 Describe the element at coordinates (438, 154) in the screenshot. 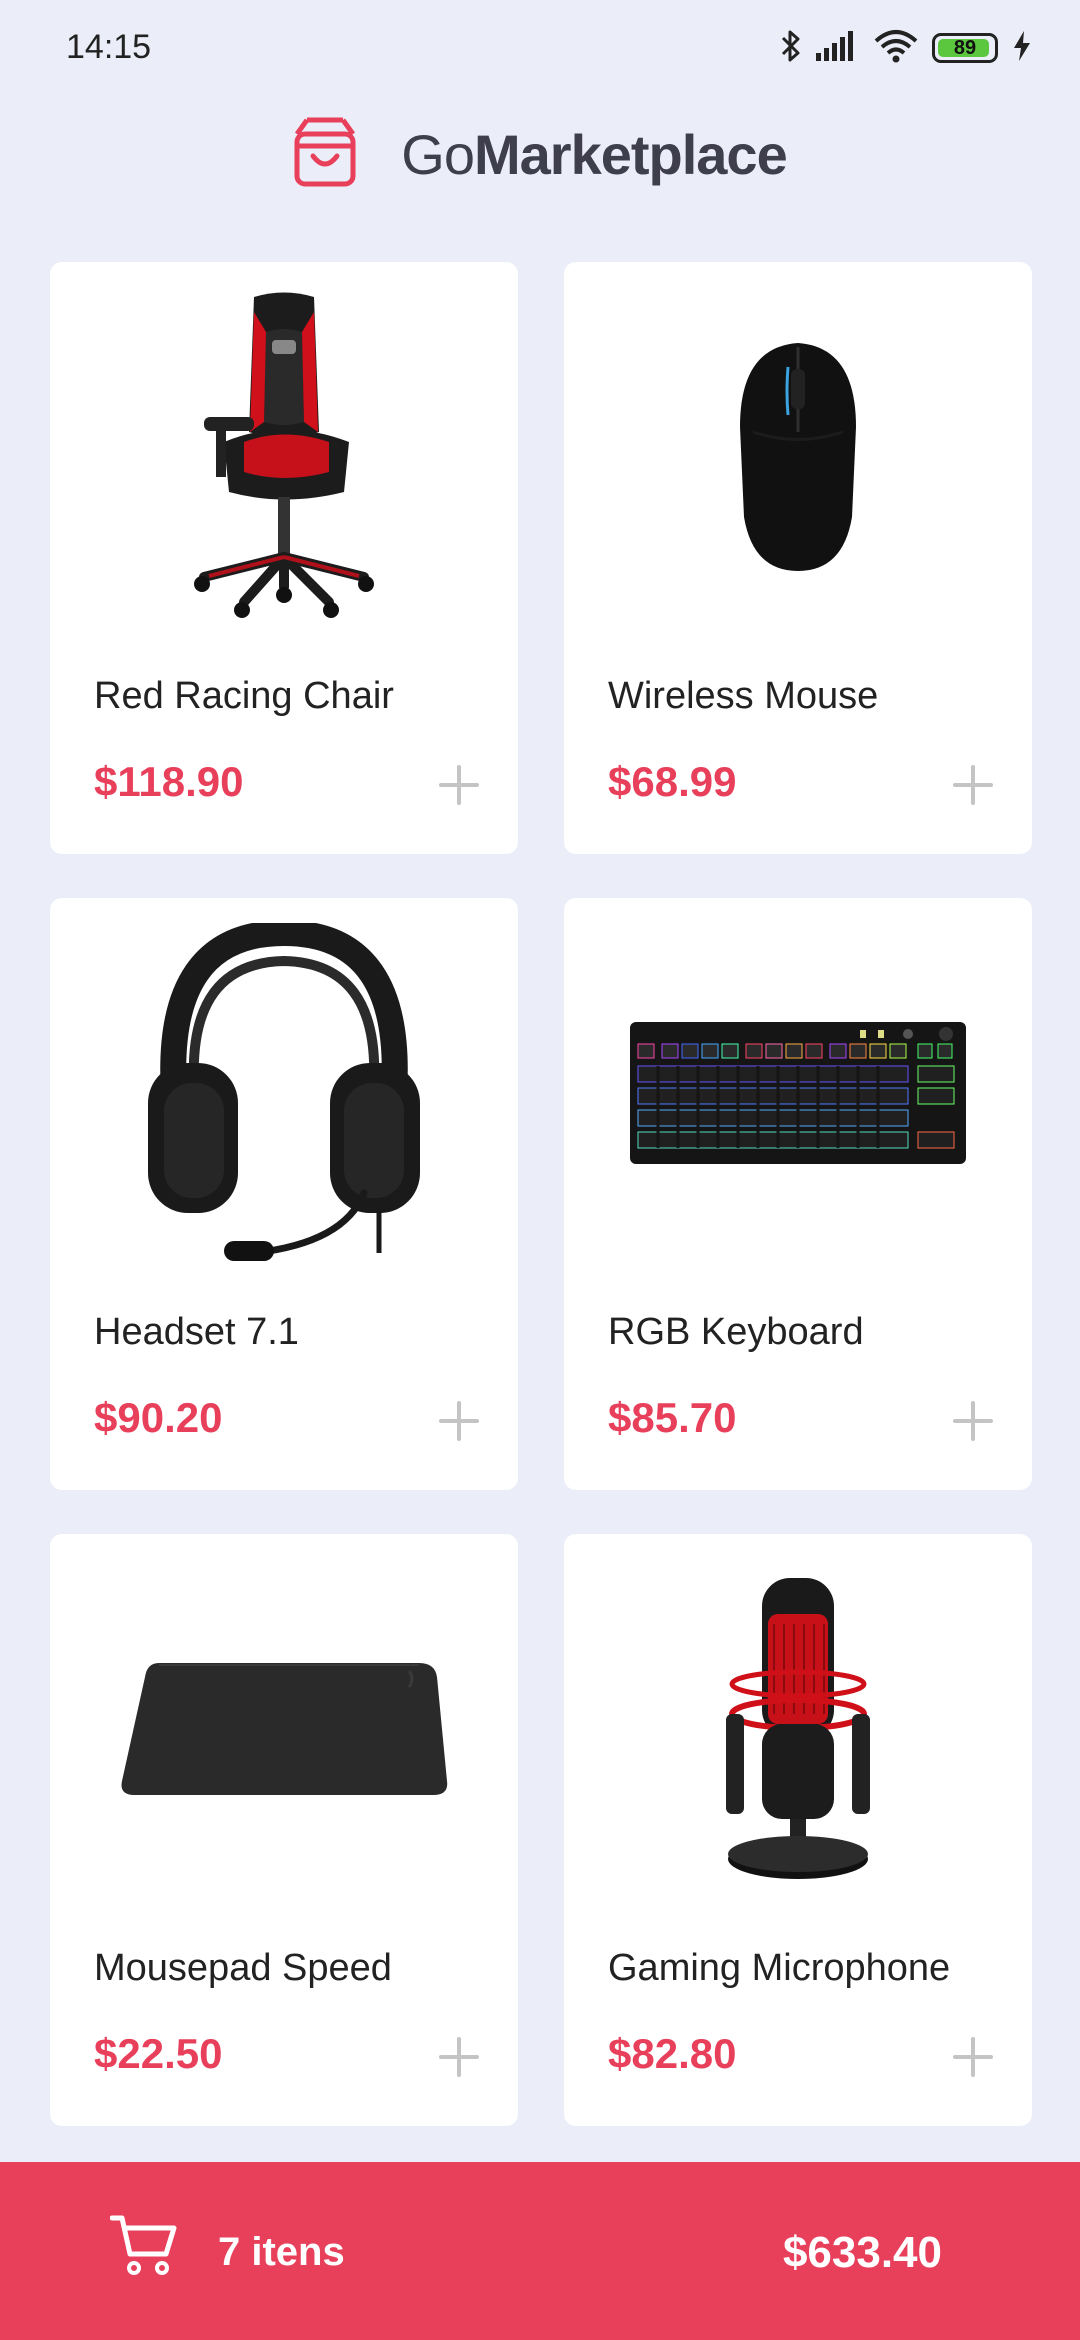

I see `brand-light-text: Go` at that location.